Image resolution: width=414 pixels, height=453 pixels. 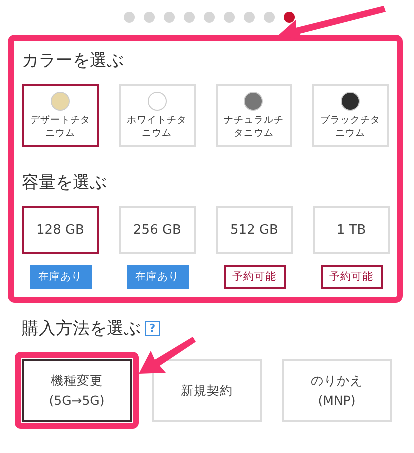 What do you see at coordinates (351, 230) in the screenshot?
I see `capacity-option: 1 TB` at bounding box center [351, 230].